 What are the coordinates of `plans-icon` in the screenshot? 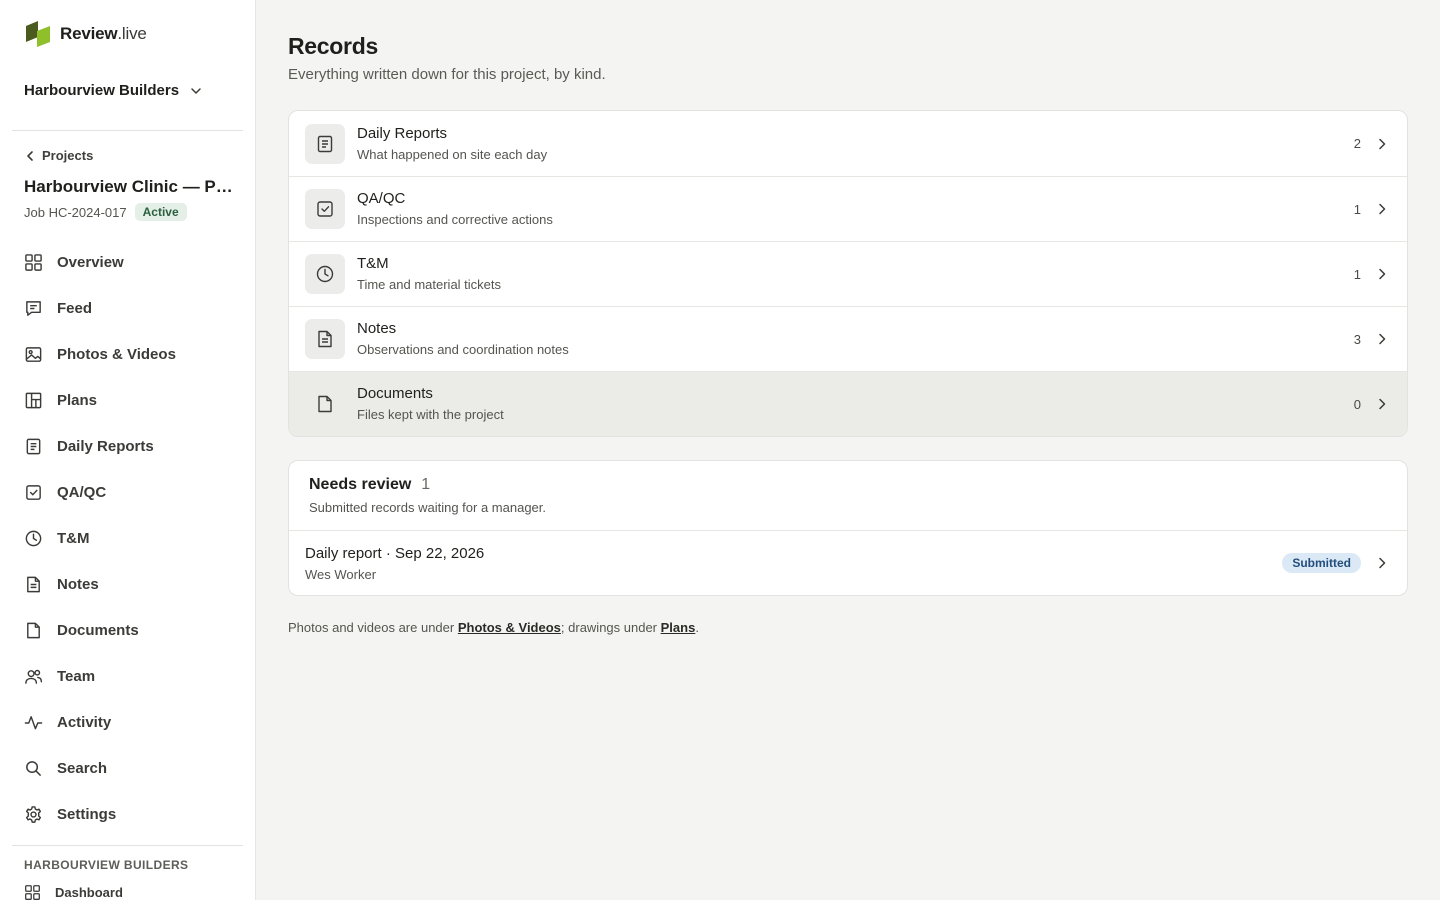 It's located at (33, 400).